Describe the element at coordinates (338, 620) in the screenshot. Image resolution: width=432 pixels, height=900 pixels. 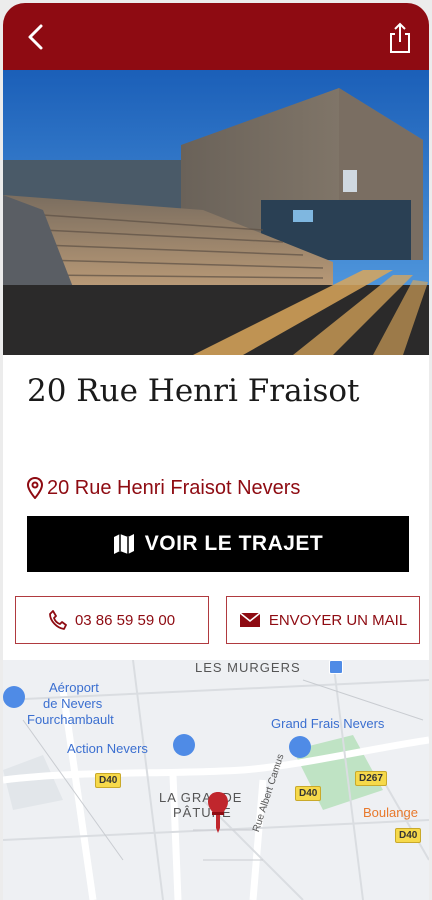
I see `mail-label: ENVOYER UN MAIL` at that location.